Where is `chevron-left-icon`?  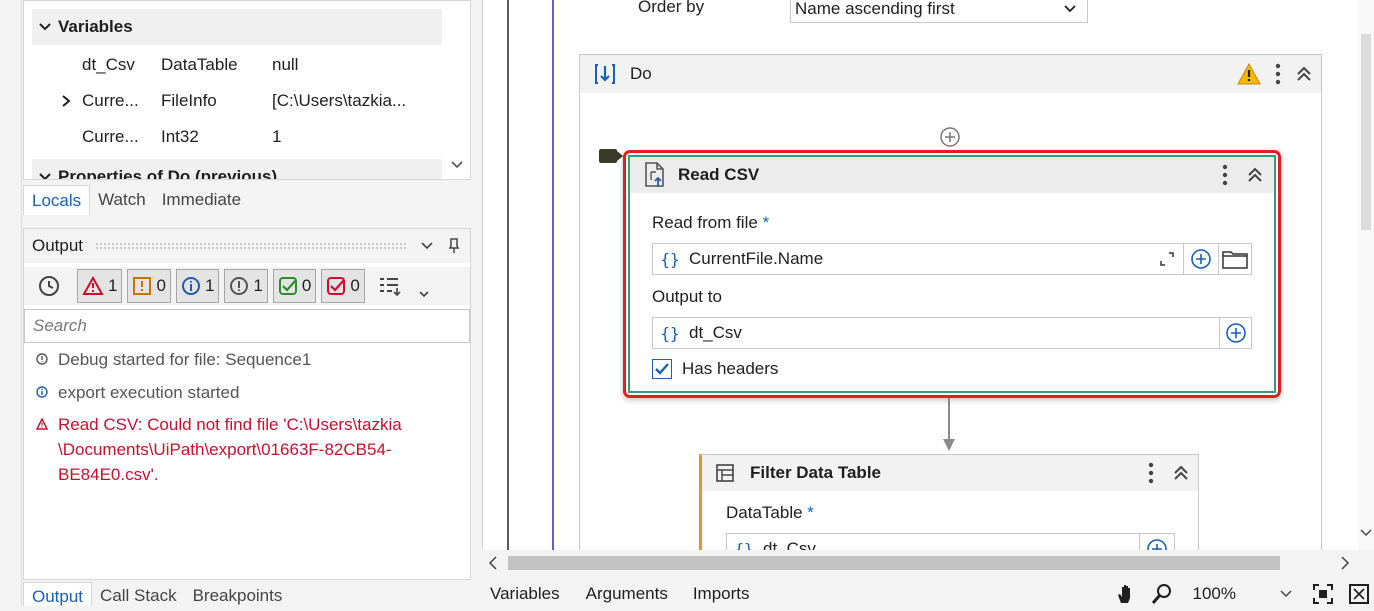 chevron-left-icon is located at coordinates (493, 563).